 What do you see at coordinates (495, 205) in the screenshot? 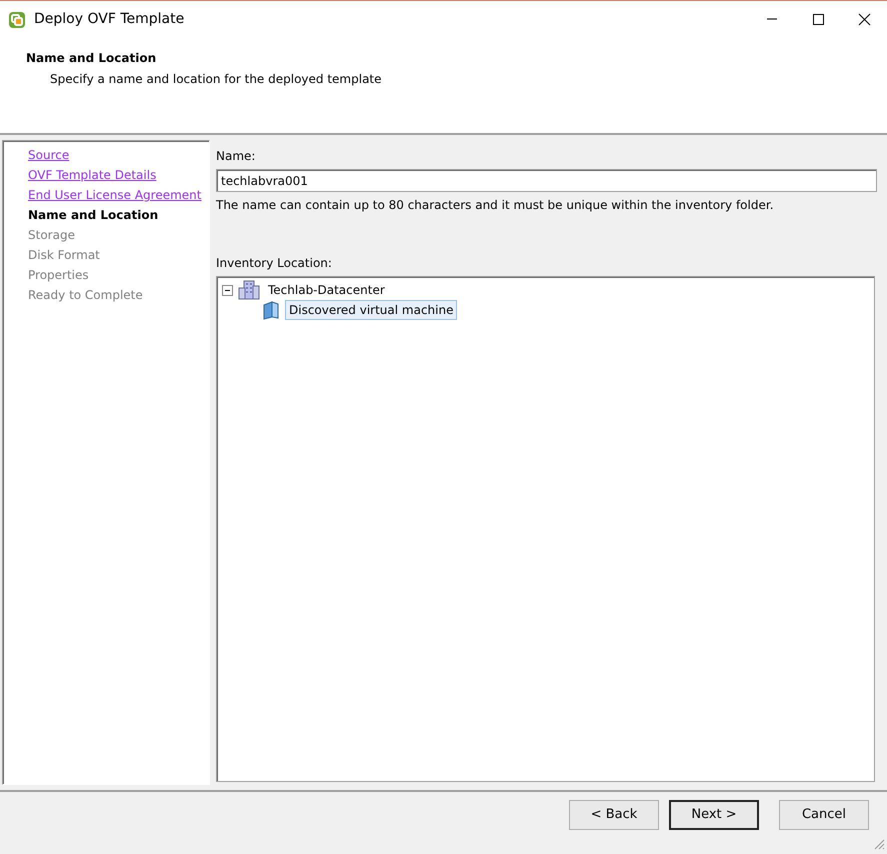
I see `hint-text: The name can contain up to 80 characters and it must be unique within the inventory folder.` at bounding box center [495, 205].